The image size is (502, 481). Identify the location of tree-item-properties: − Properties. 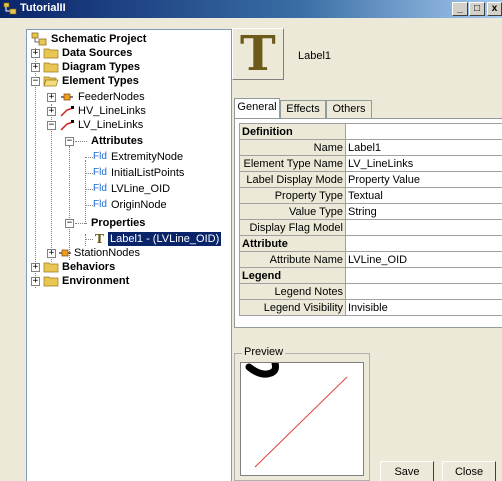
(145, 223).